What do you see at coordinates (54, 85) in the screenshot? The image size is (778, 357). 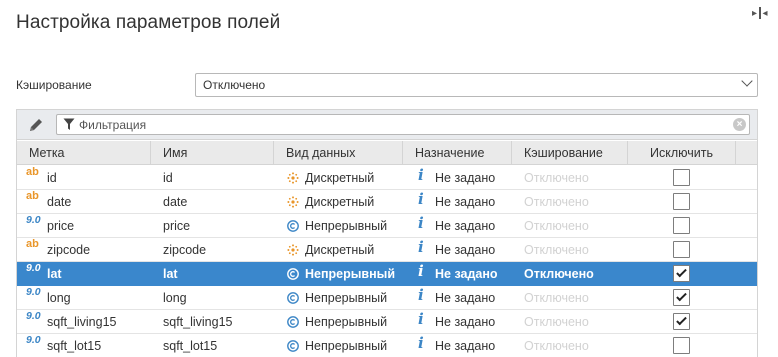 I see `caching-label: Кэширование` at bounding box center [54, 85].